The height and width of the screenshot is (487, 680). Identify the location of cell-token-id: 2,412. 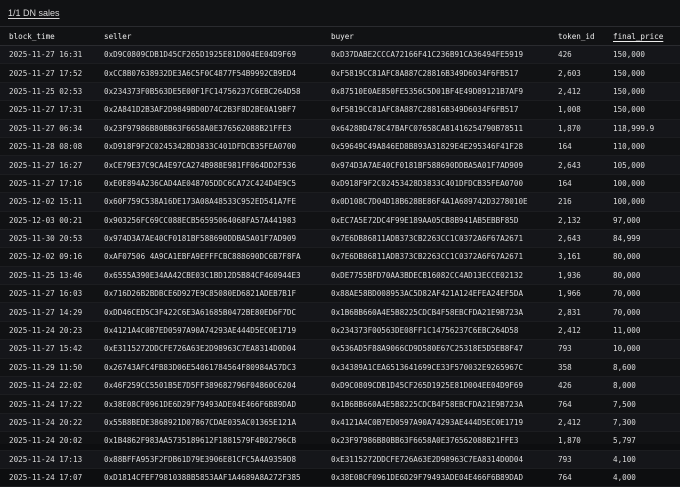
(569, 422).